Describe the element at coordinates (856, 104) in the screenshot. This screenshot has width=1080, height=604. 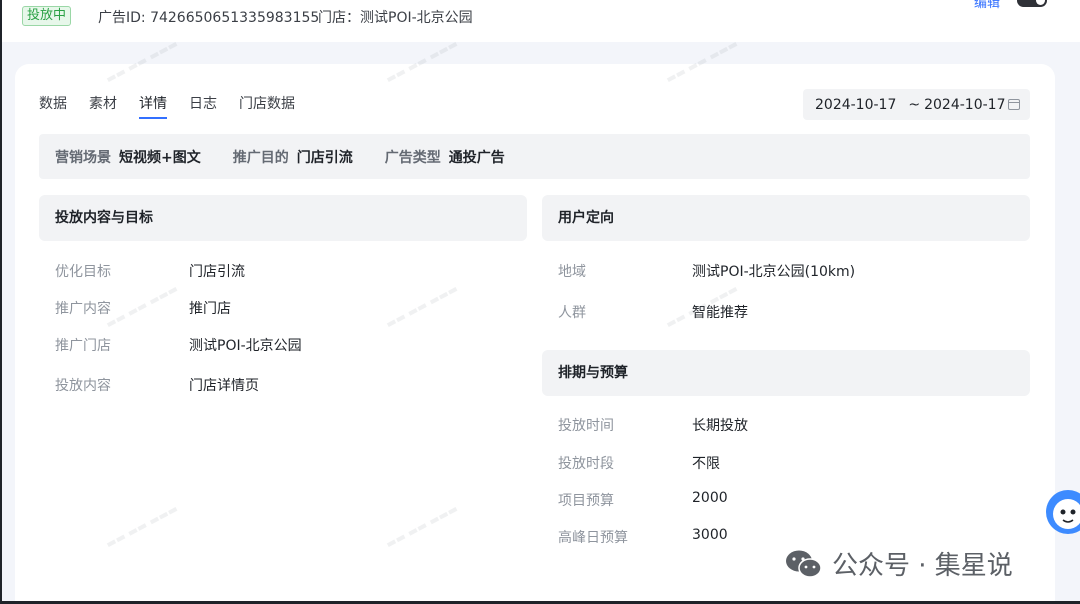
I see `date-start: 2024-10-17` at that location.